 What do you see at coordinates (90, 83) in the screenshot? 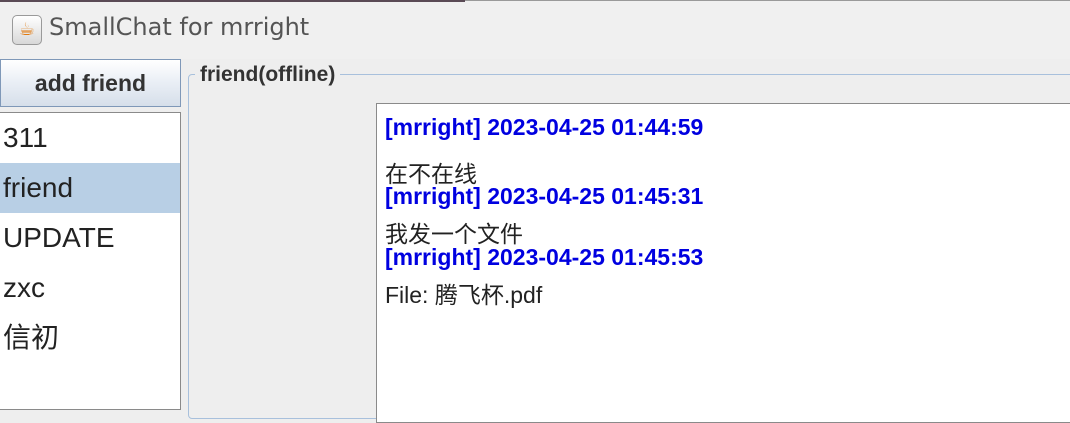
I see `add-friend-button: add friend` at bounding box center [90, 83].